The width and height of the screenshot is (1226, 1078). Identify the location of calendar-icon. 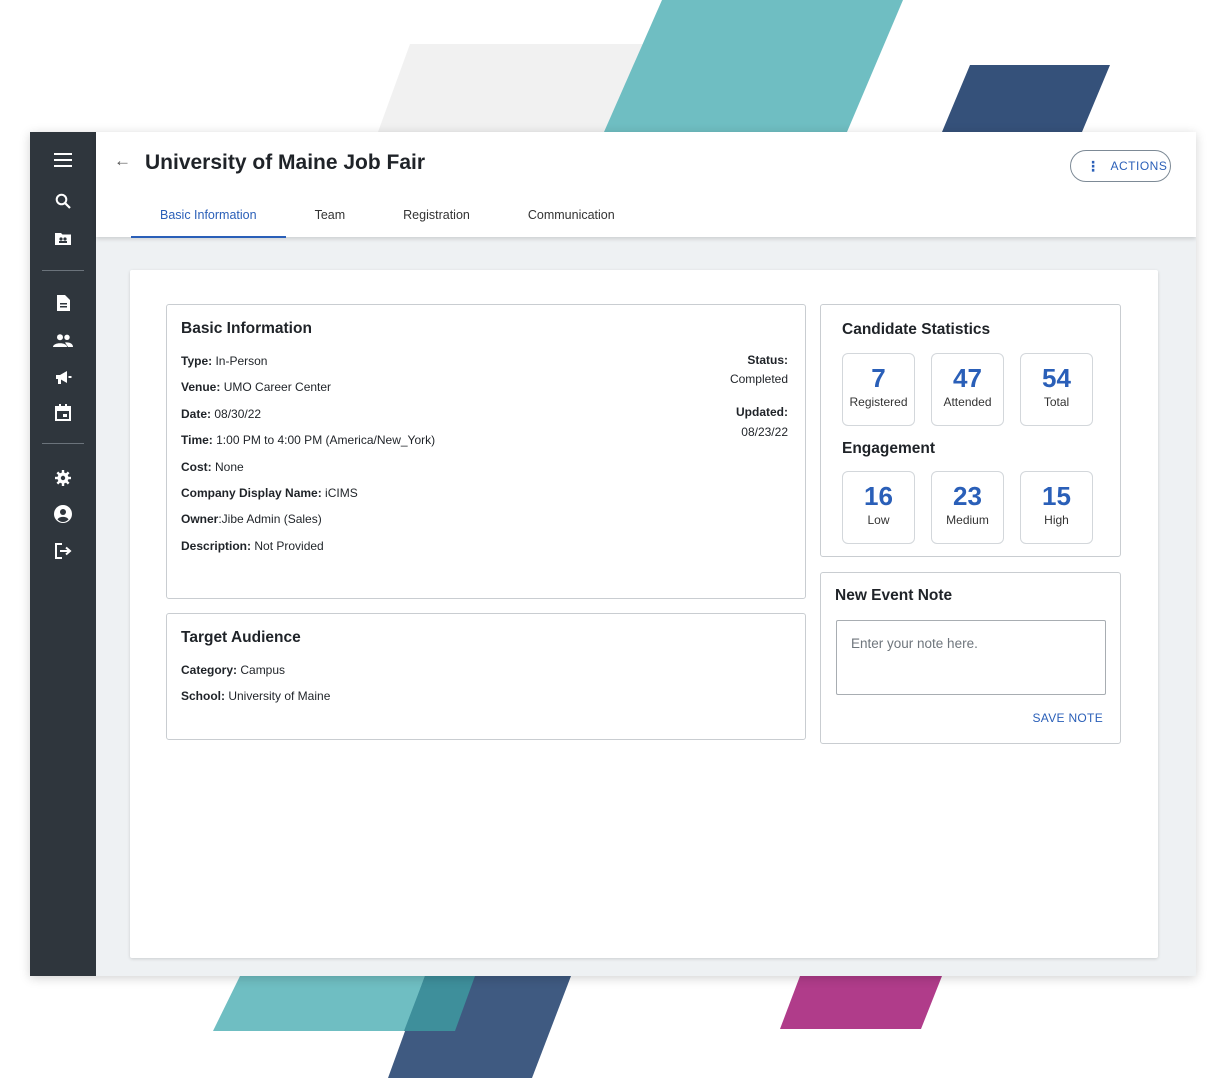
(63, 412).